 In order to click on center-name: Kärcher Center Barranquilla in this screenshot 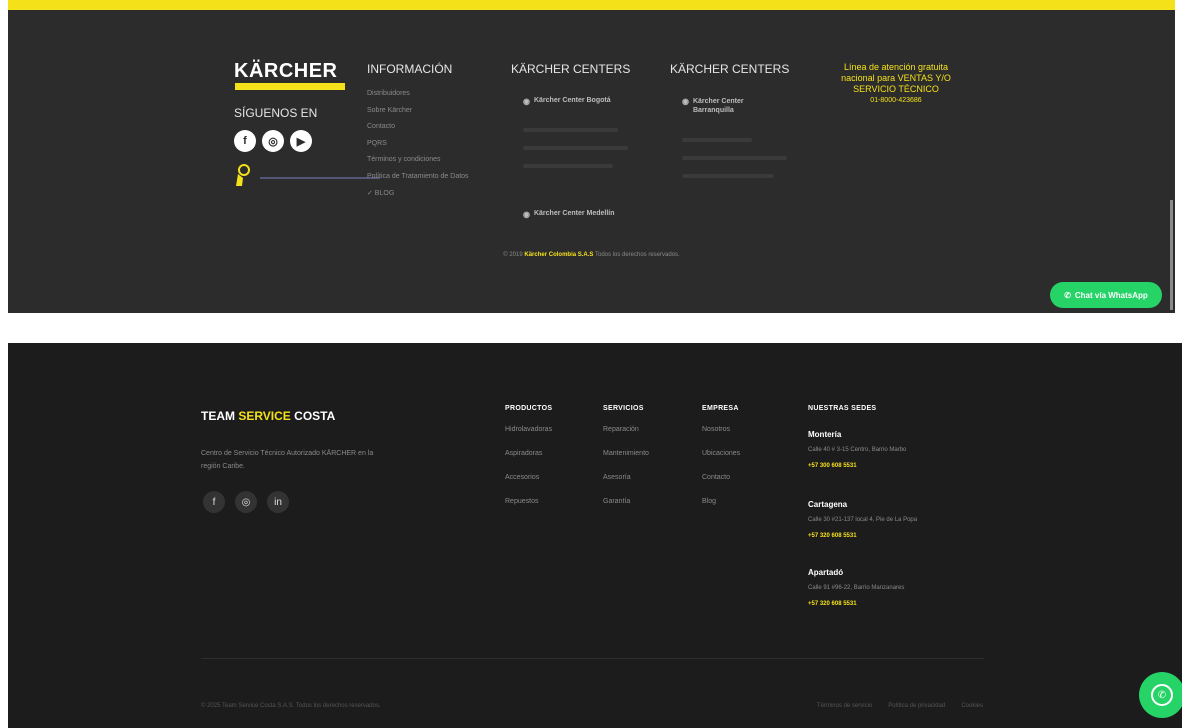, I will do `click(718, 106)`.